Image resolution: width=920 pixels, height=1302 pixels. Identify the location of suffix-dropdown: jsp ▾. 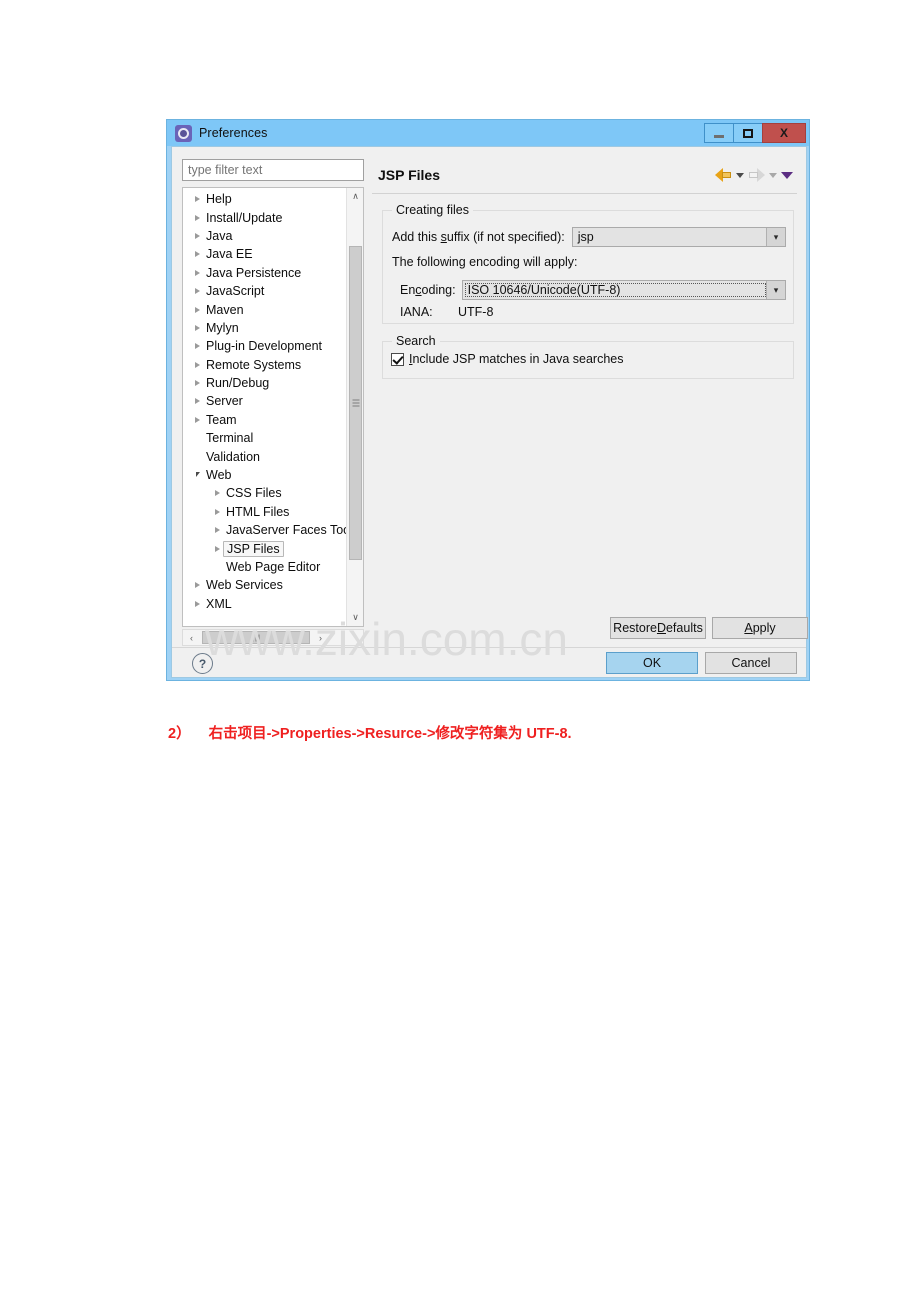
(678, 237).